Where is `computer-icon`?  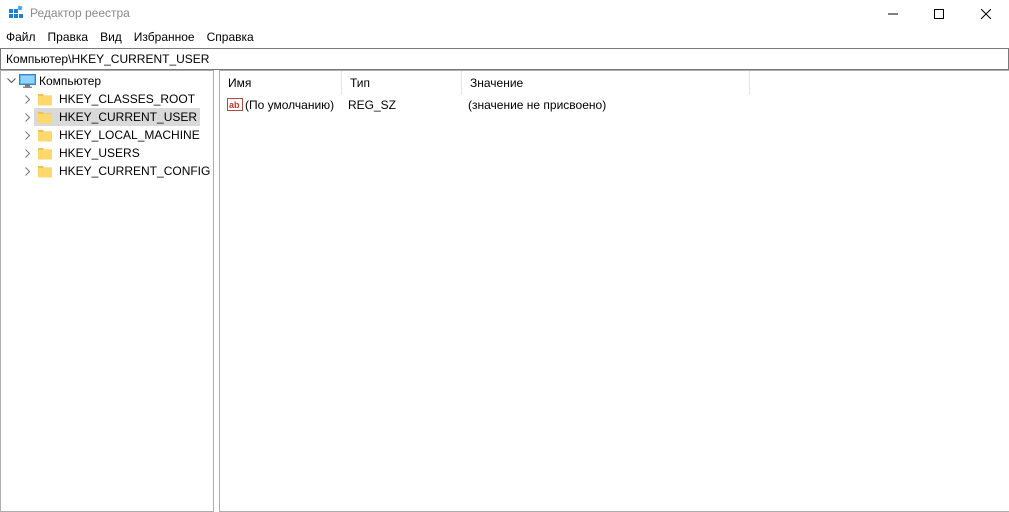
computer-icon is located at coordinates (27, 81).